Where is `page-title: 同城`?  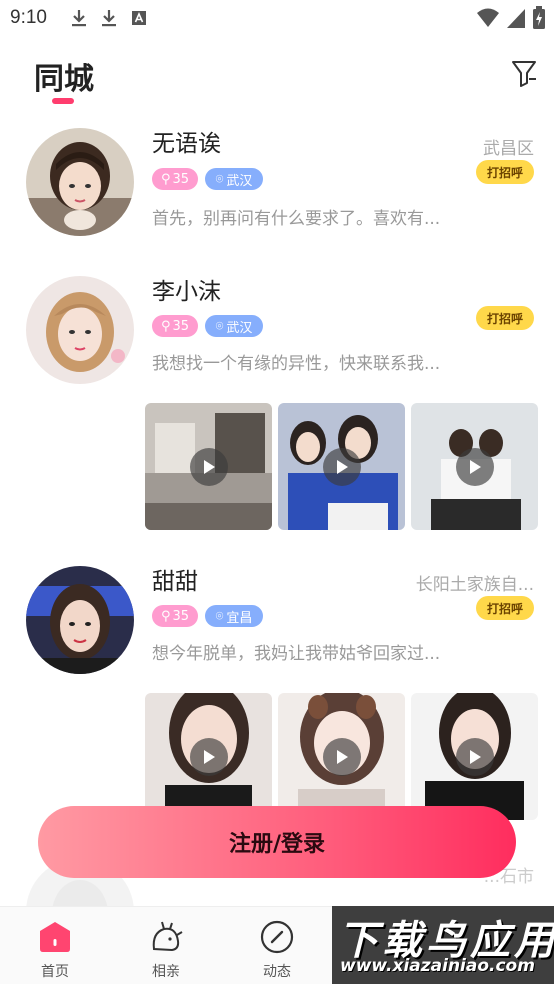
page-title: 同城 is located at coordinates (64, 76).